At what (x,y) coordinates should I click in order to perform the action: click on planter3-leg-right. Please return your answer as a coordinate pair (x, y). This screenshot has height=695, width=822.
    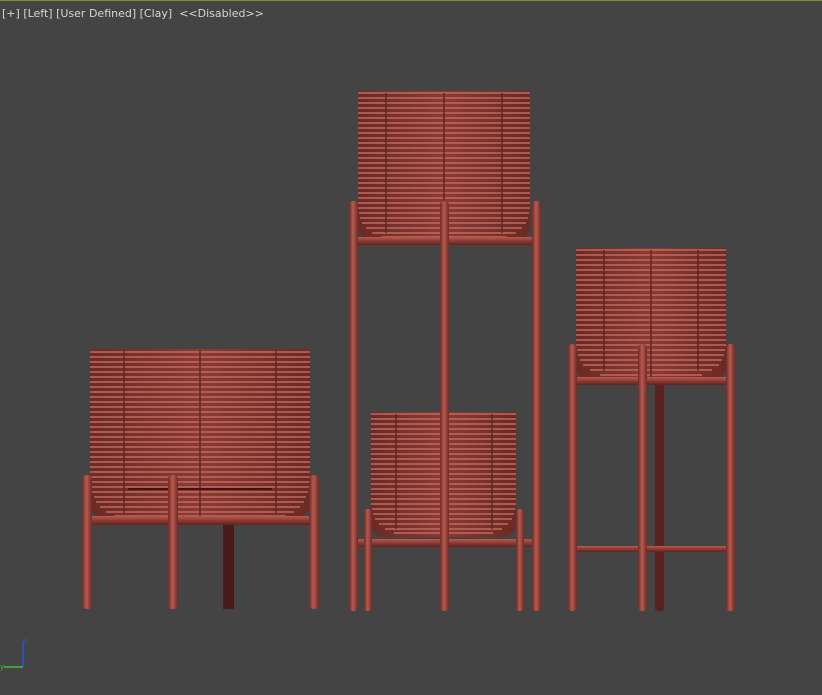
    Looking at the image, I should click on (730, 477).